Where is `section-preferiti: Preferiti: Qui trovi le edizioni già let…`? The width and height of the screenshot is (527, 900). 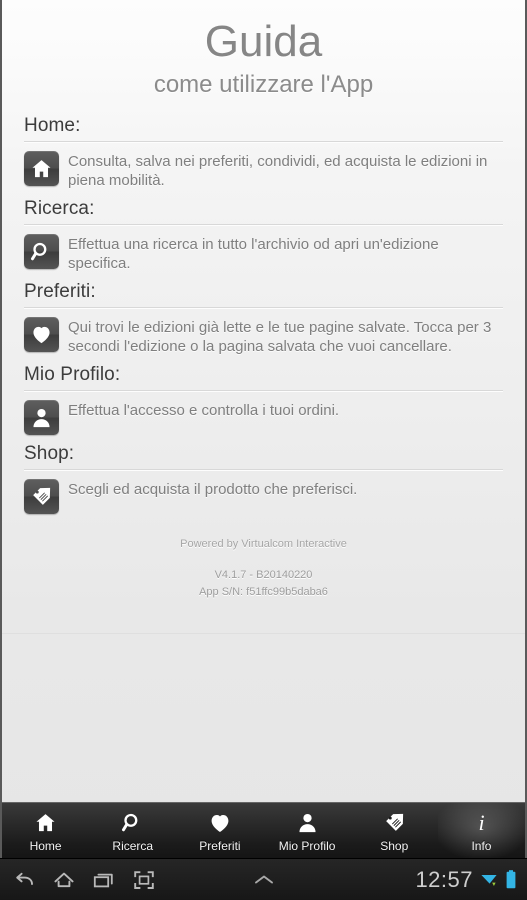
section-preferiti: Preferiti: Qui trovi le edizioni già let… is located at coordinates (263, 318).